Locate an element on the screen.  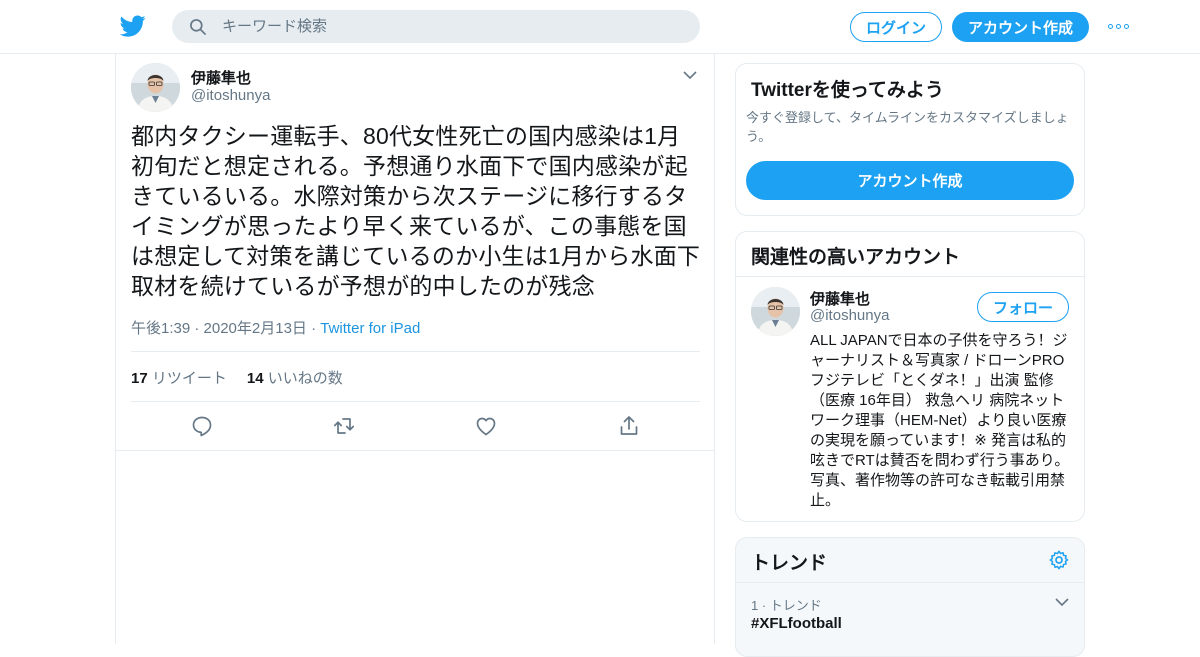
signup-card-description: 今すぐ登録して、タイムラインをカスタマイズしましょう。 is located at coordinates (907, 127).